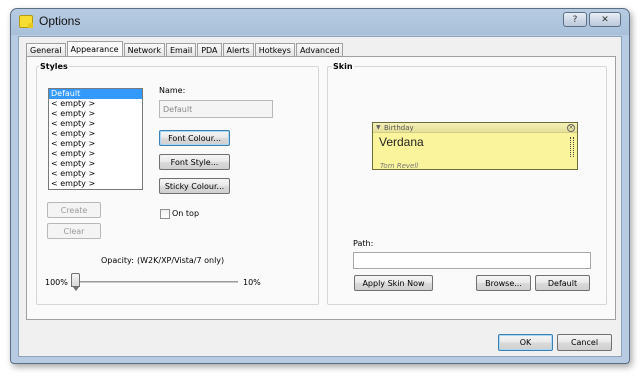  I want to click on skin-group-label: Skin, so click(343, 66).